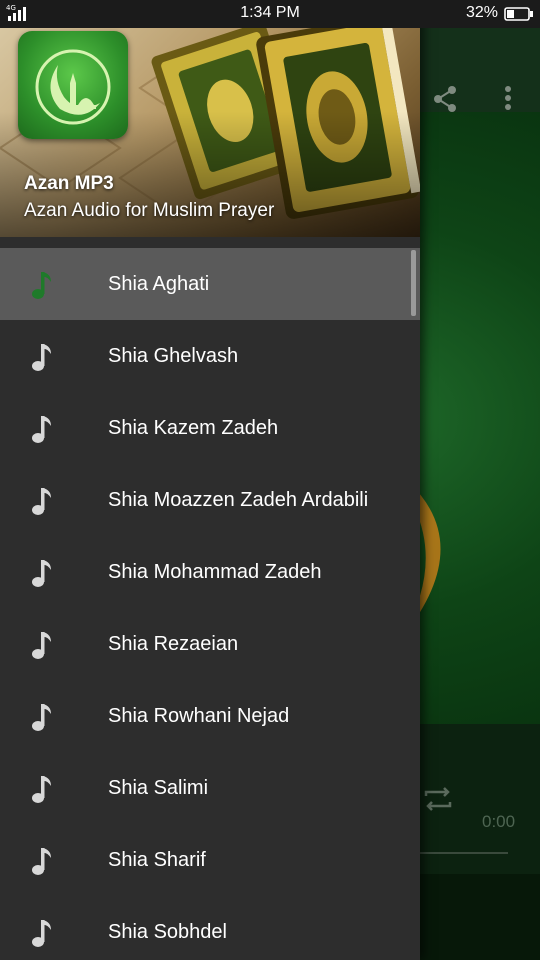 The width and height of the screenshot is (540, 960). What do you see at coordinates (499, 821) in the screenshot?
I see `player-elapsed-time: 0:00` at bounding box center [499, 821].